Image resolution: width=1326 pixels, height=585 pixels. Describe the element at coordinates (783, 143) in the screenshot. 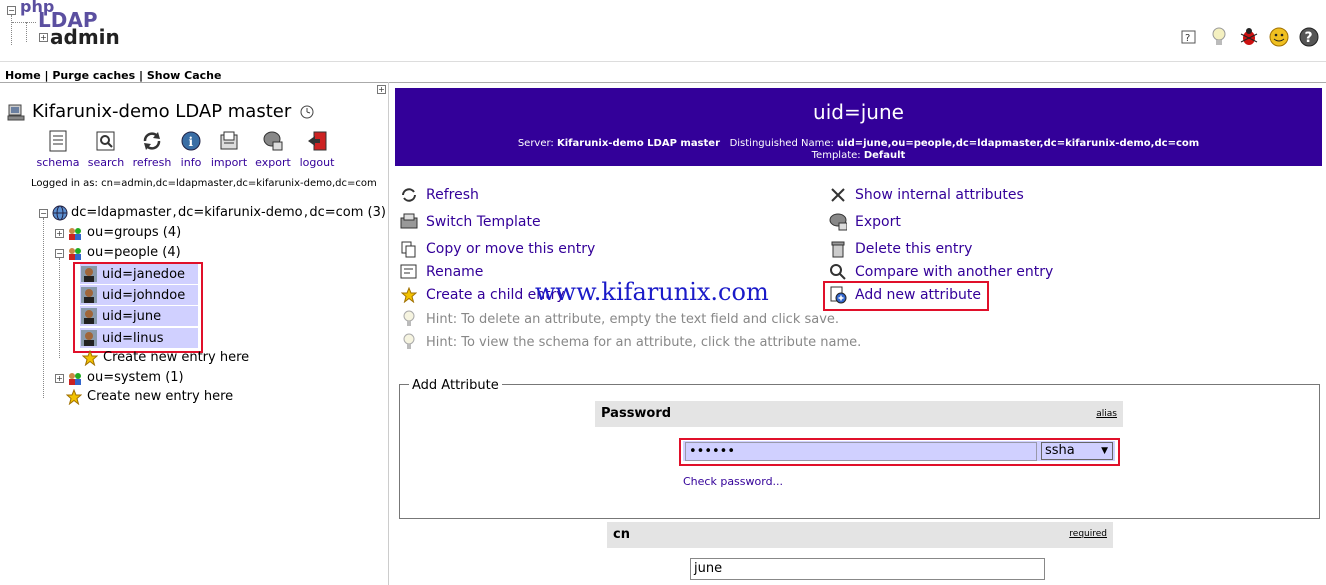

I see `dn-label: Distinguished Name:` at that location.